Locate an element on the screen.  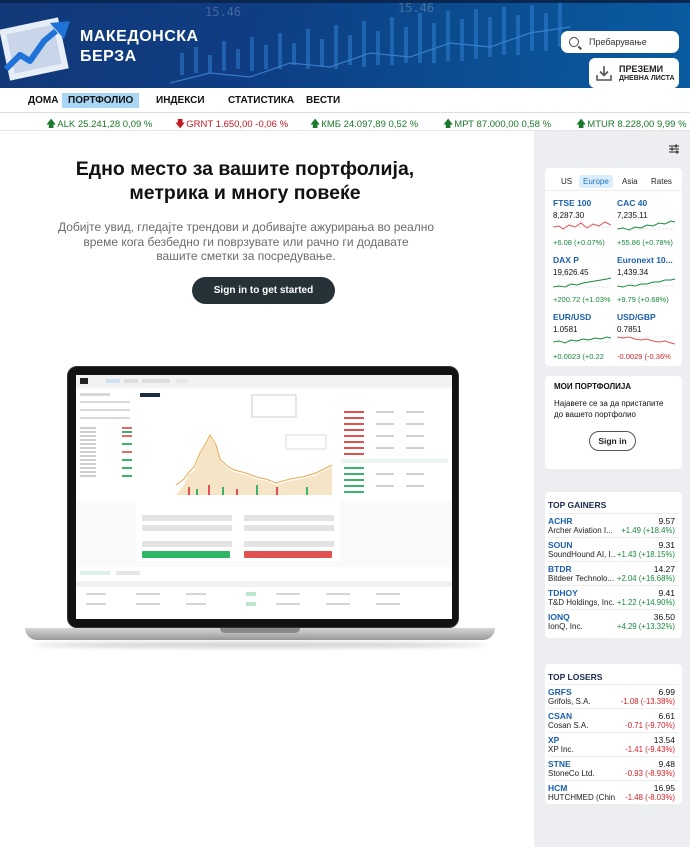
market-cell-ftse: FTSE 100 8,287.30 +6.08 (+0.07%) is located at coordinates (582, 225).